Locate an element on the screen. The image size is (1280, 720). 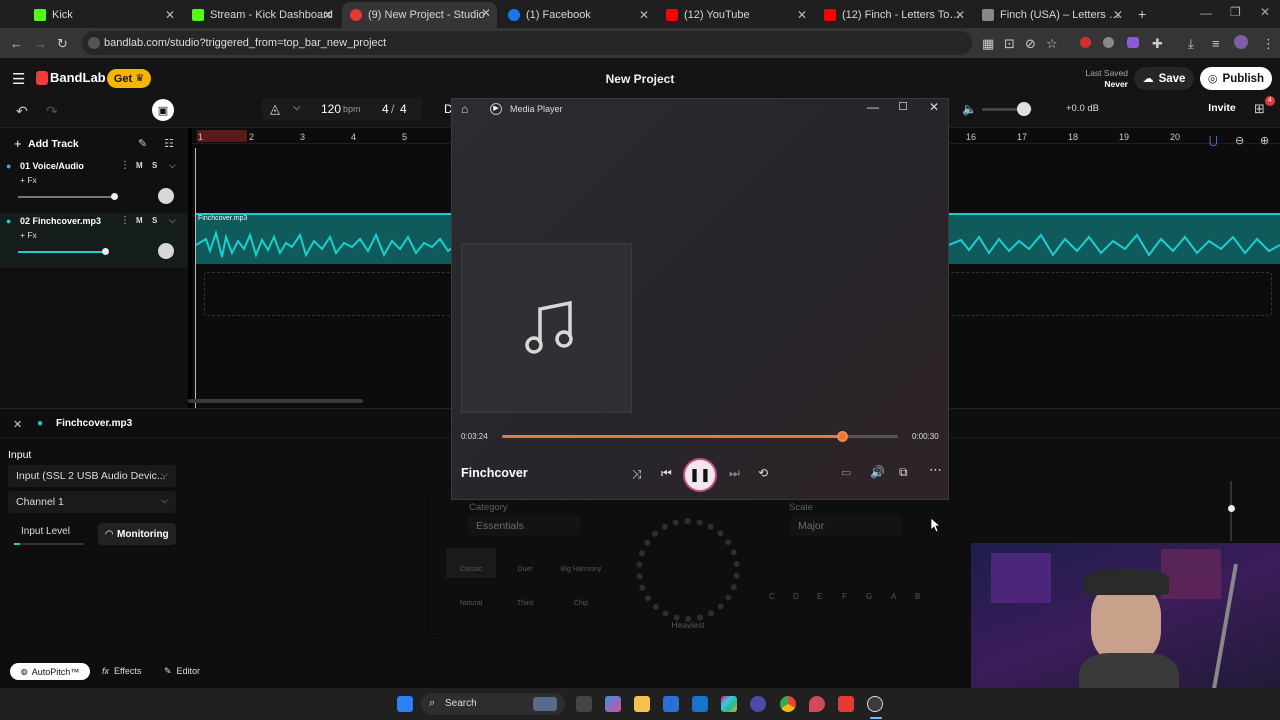
solo-button: S is located at coordinates (154, 220).